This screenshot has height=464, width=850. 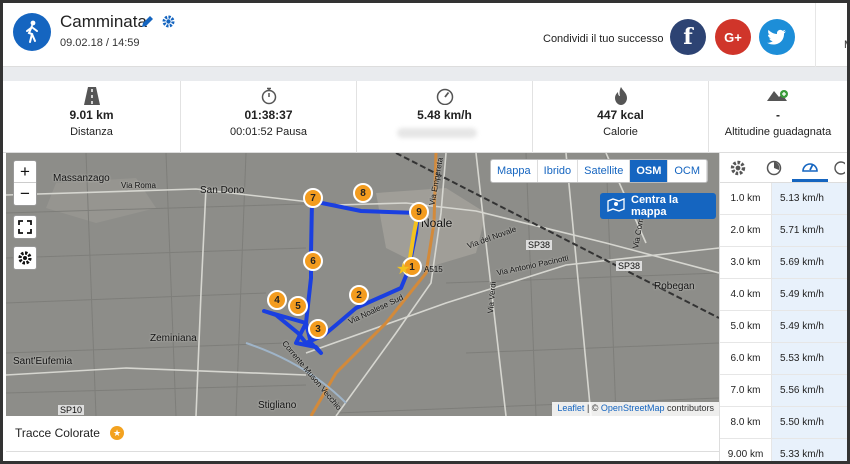 I want to click on stat-altitude: - Altitudine guadagnata, so click(x=778, y=117).